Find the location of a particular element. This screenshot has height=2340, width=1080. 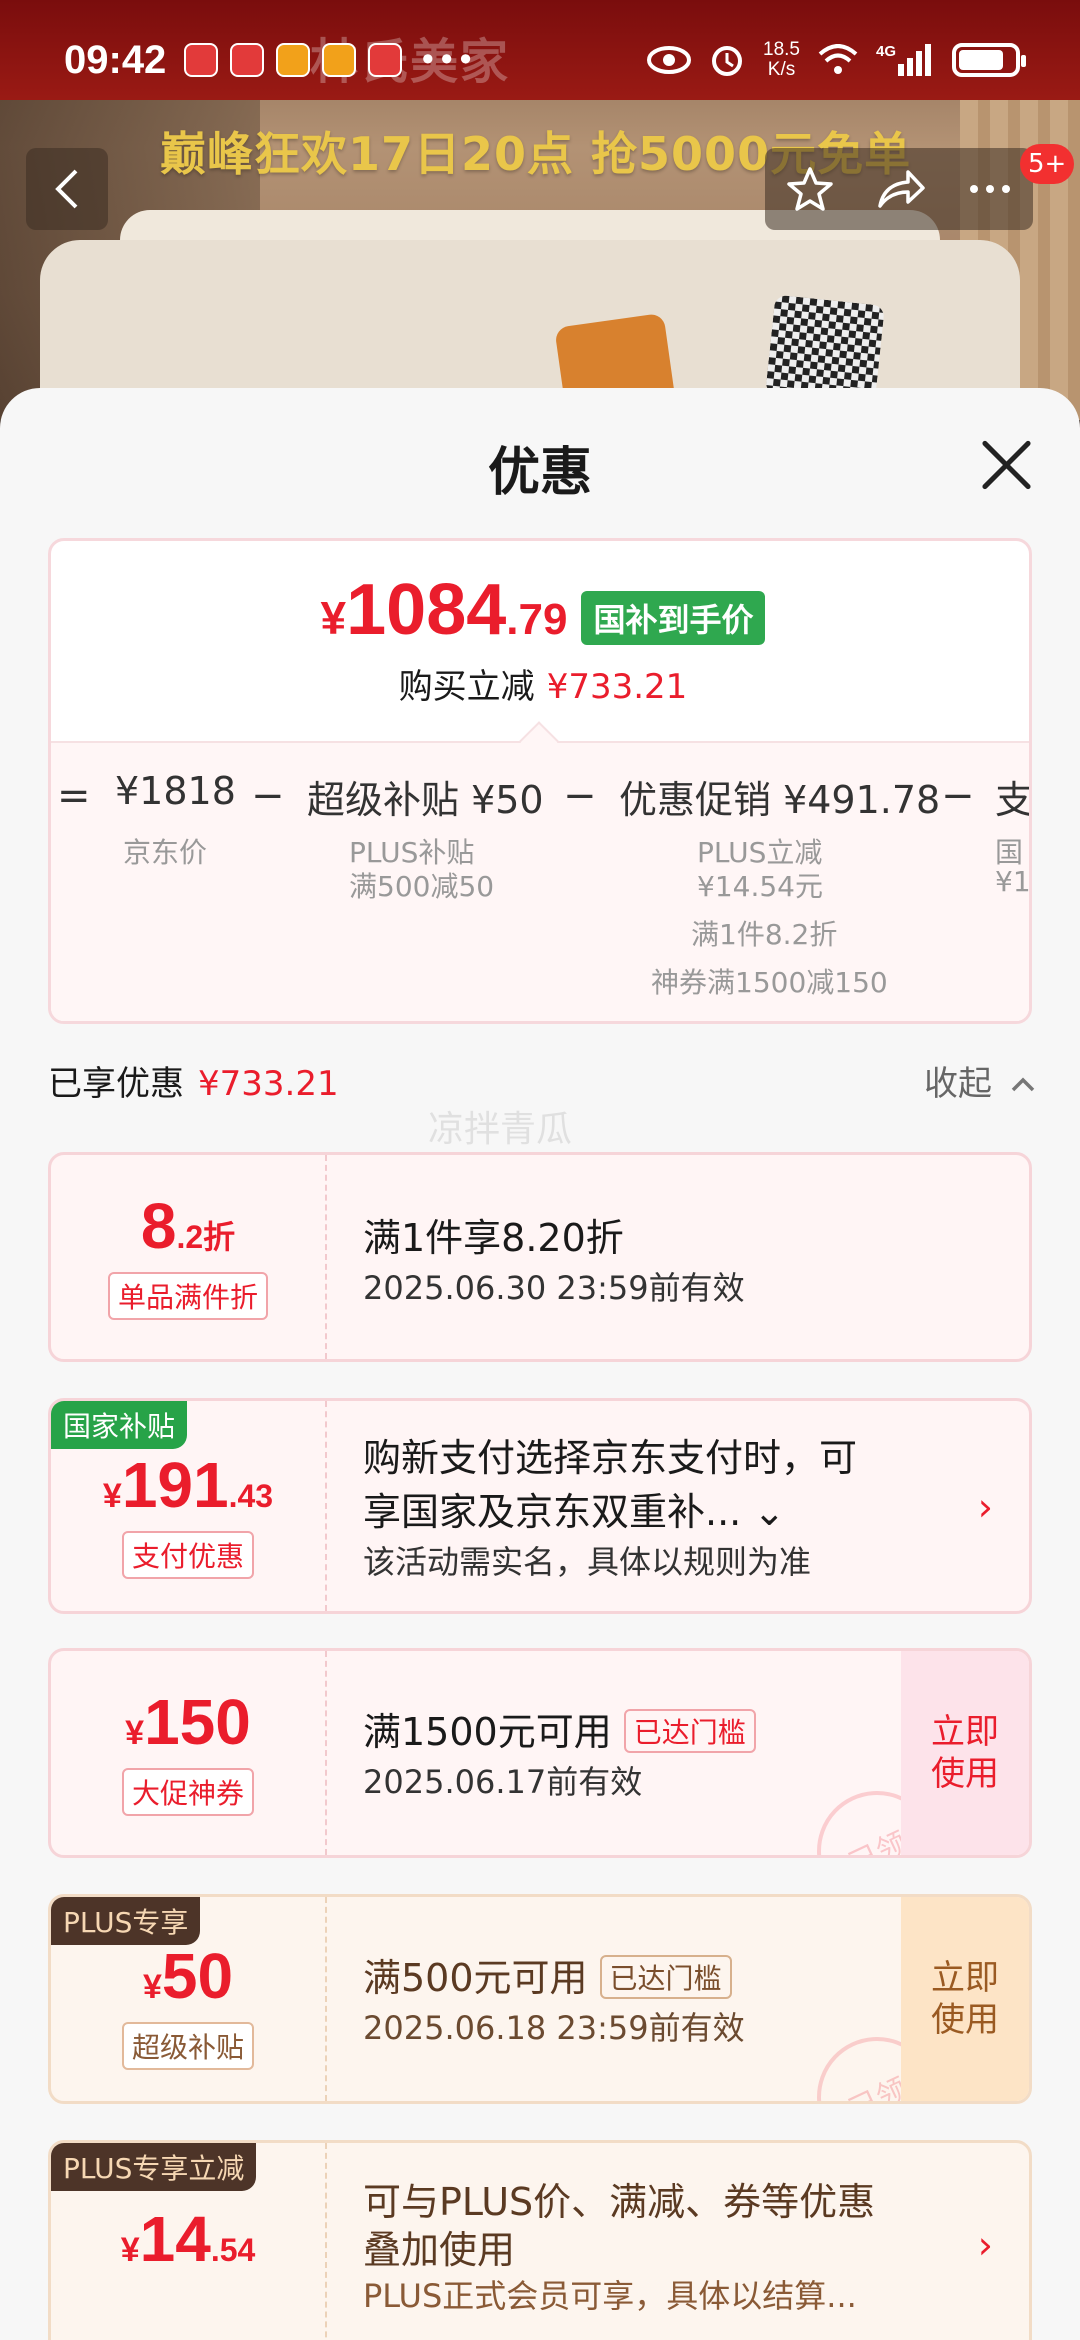

coupon-value: ¥191.43 is located at coordinates (188, 1485).